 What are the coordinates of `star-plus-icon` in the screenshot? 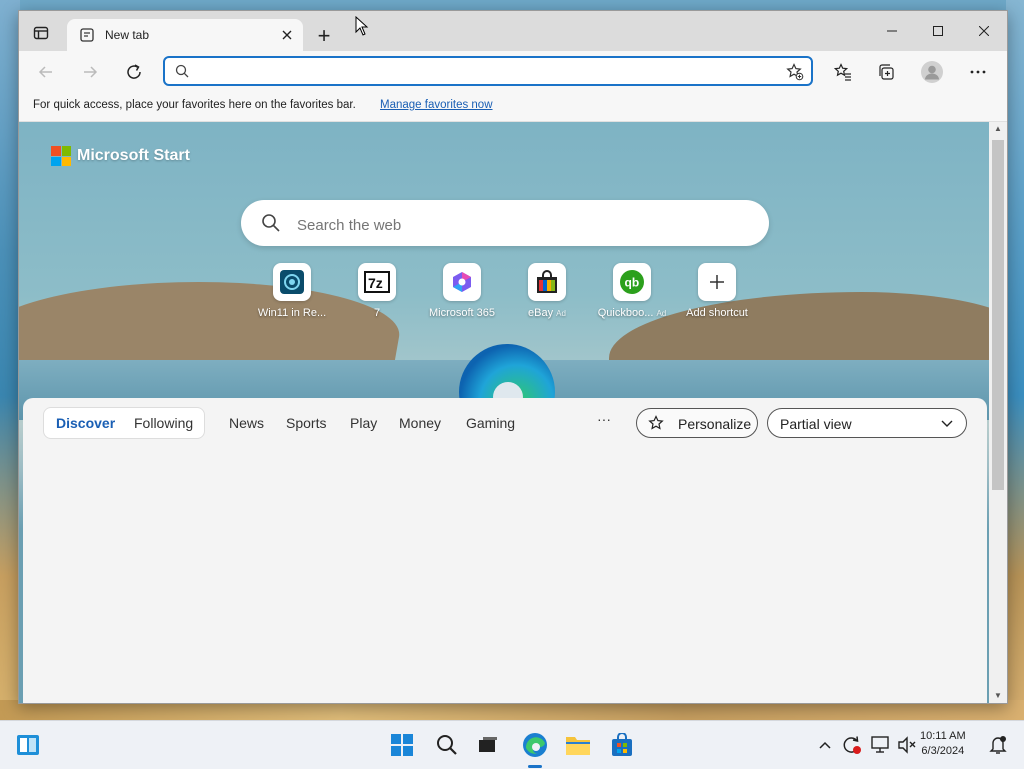 It's located at (795, 72).